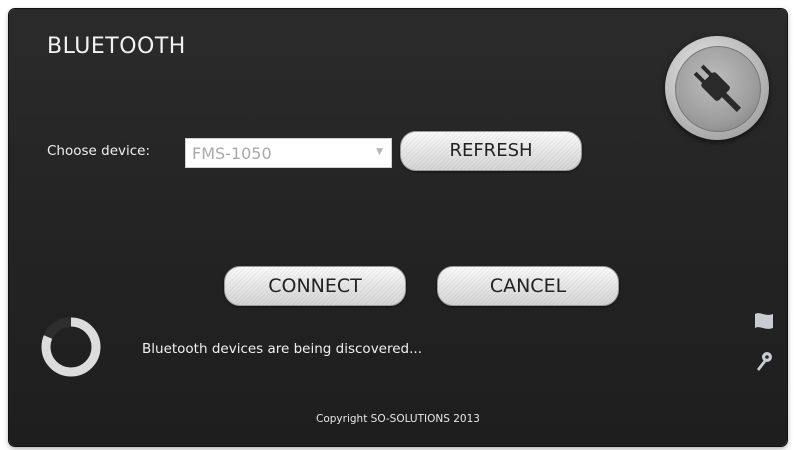 The height and width of the screenshot is (450, 797). I want to click on device-select: FMS-1050 ▼, so click(288, 153).